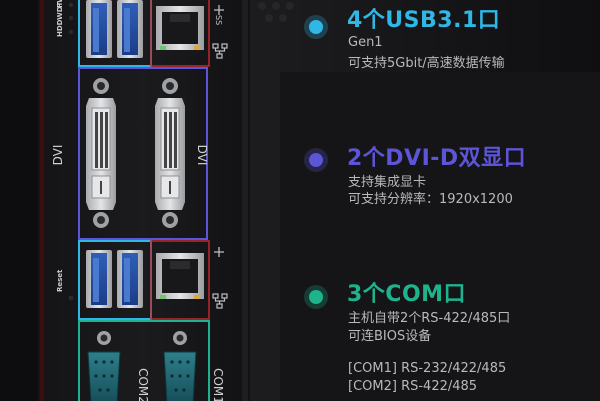 The height and width of the screenshot is (401, 600). I want to click on com-feature-line-1: 主机自带2个RS-422/485口, so click(429, 318).